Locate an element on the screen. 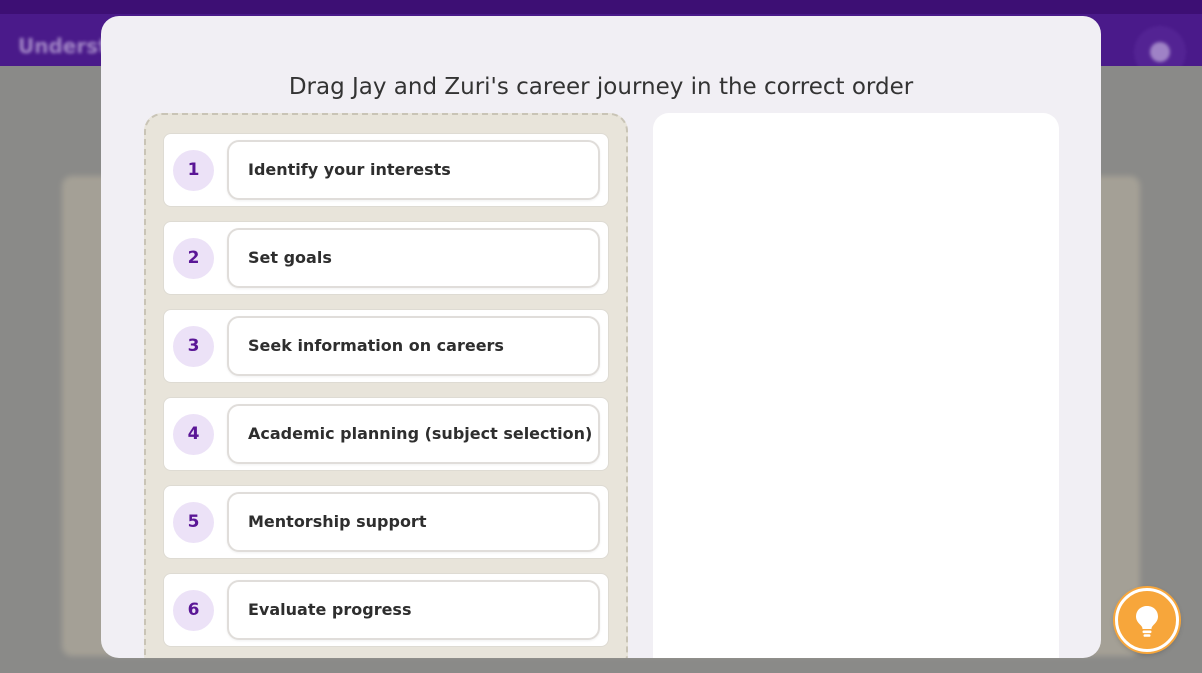 Image resolution: width=1202 pixels, height=673 pixels. step-number-badge: 2 is located at coordinates (193, 258).